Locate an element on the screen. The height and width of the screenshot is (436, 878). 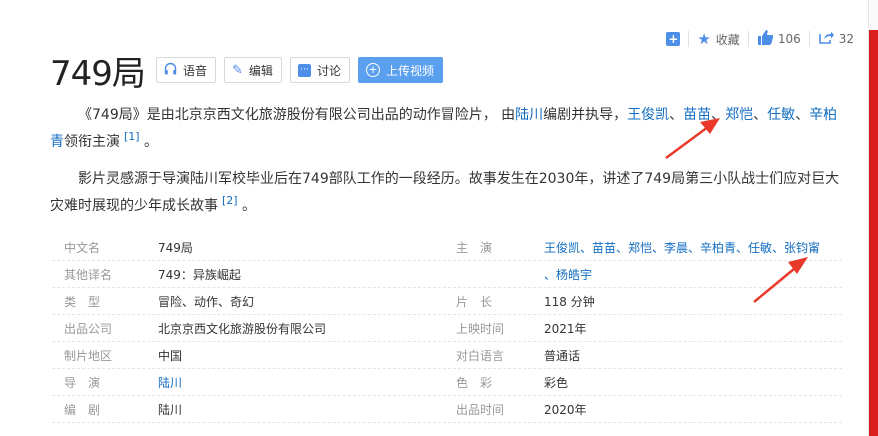
info-row: 其他译名 749：异族崛起 、杨皓宇 is located at coordinates (447, 274).